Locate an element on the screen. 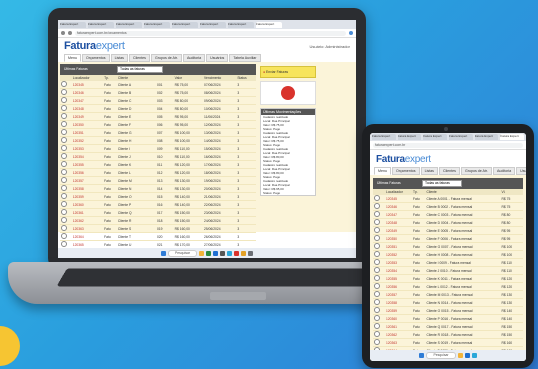 The height and width of the screenshot is (369, 538). tablet-browser-icon is located at coordinates (474, 355).